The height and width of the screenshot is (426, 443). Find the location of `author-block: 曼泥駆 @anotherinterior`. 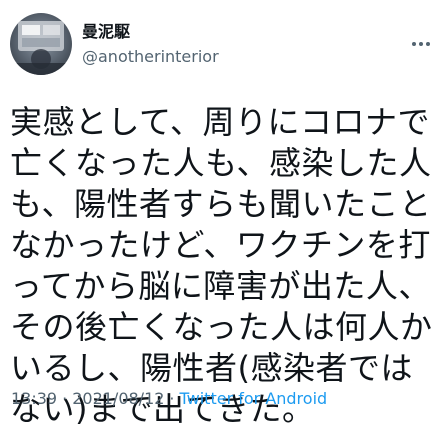

author-block: 曼泥駆 @anotherinterior is located at coordinates (150, 44).